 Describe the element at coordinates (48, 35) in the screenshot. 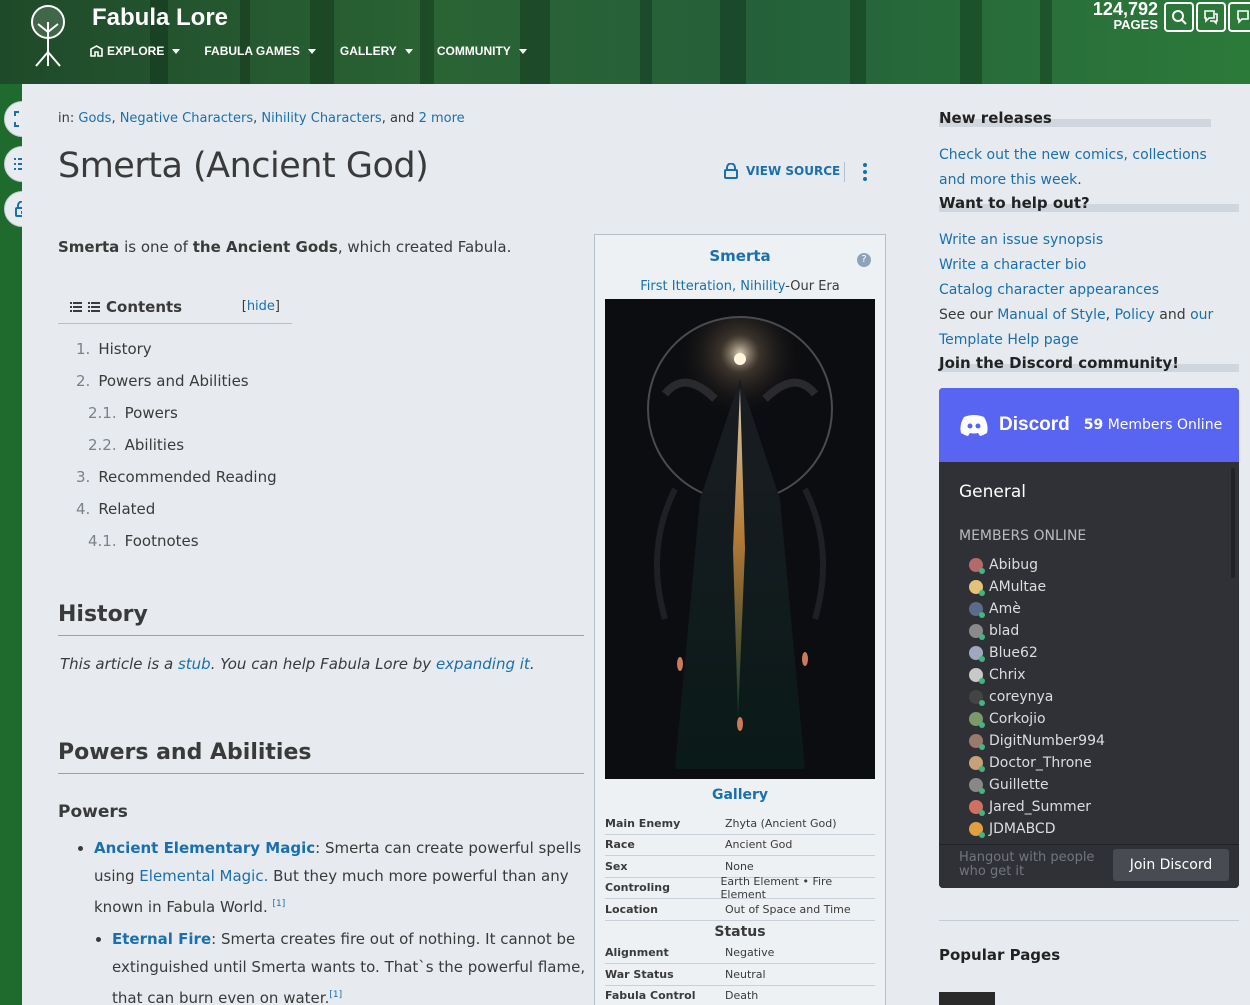

I see `wiki-logo-tree-icon` at that location.